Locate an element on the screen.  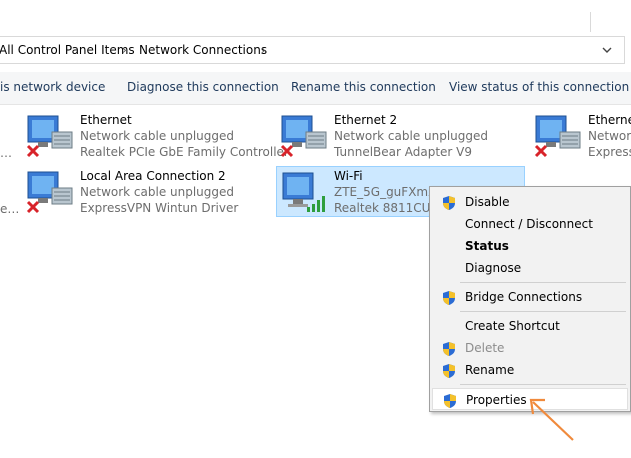
chevron-down-icon is located at coordinates (607, 50).